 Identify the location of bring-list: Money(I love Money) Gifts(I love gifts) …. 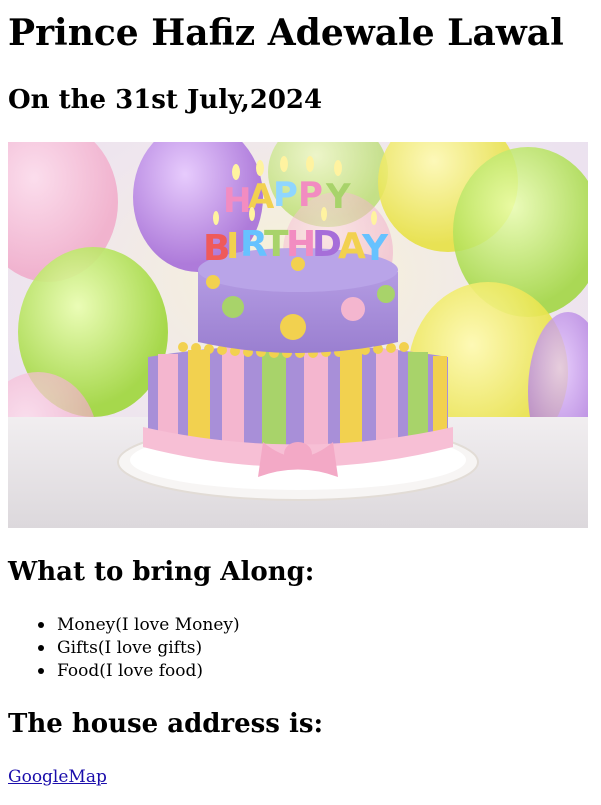
(139, 648).